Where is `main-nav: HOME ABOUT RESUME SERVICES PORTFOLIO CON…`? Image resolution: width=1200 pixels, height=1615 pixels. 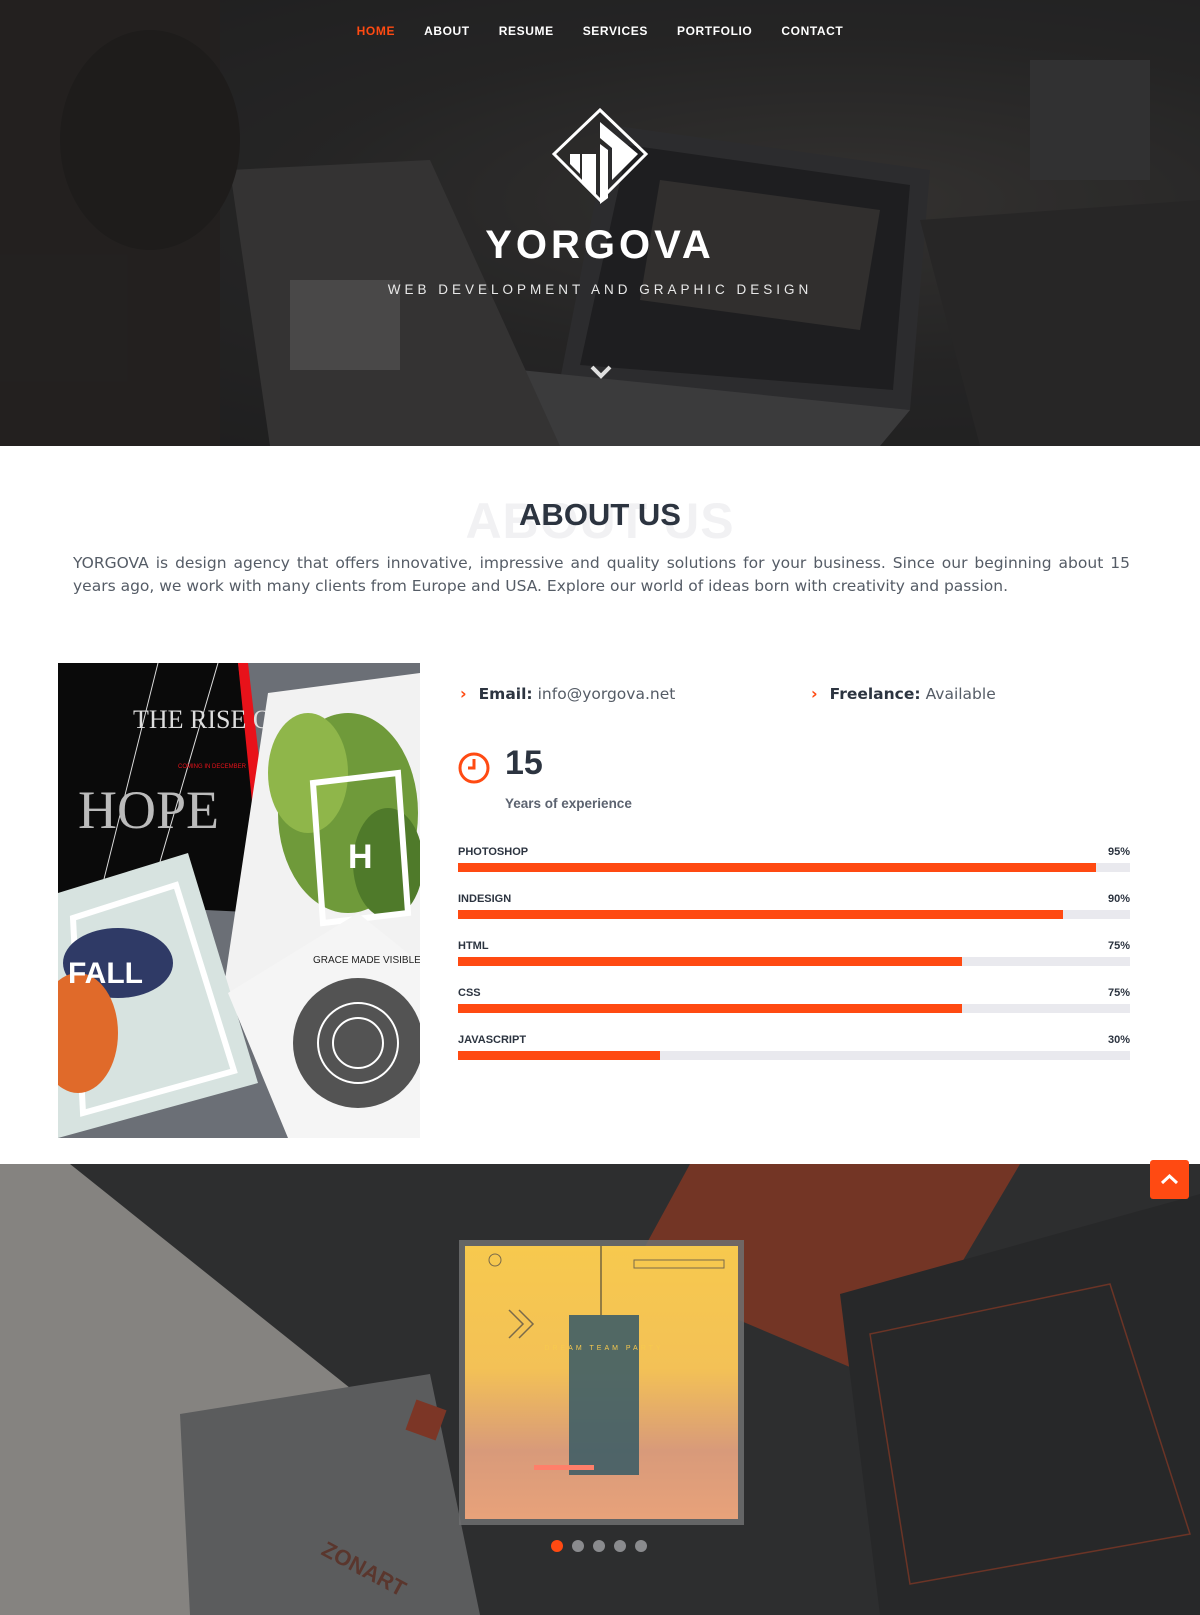 main-nav: HOME ABOUT RESUME SERVICES PORTFOLIO CON… is located at coordinates (600, 31).